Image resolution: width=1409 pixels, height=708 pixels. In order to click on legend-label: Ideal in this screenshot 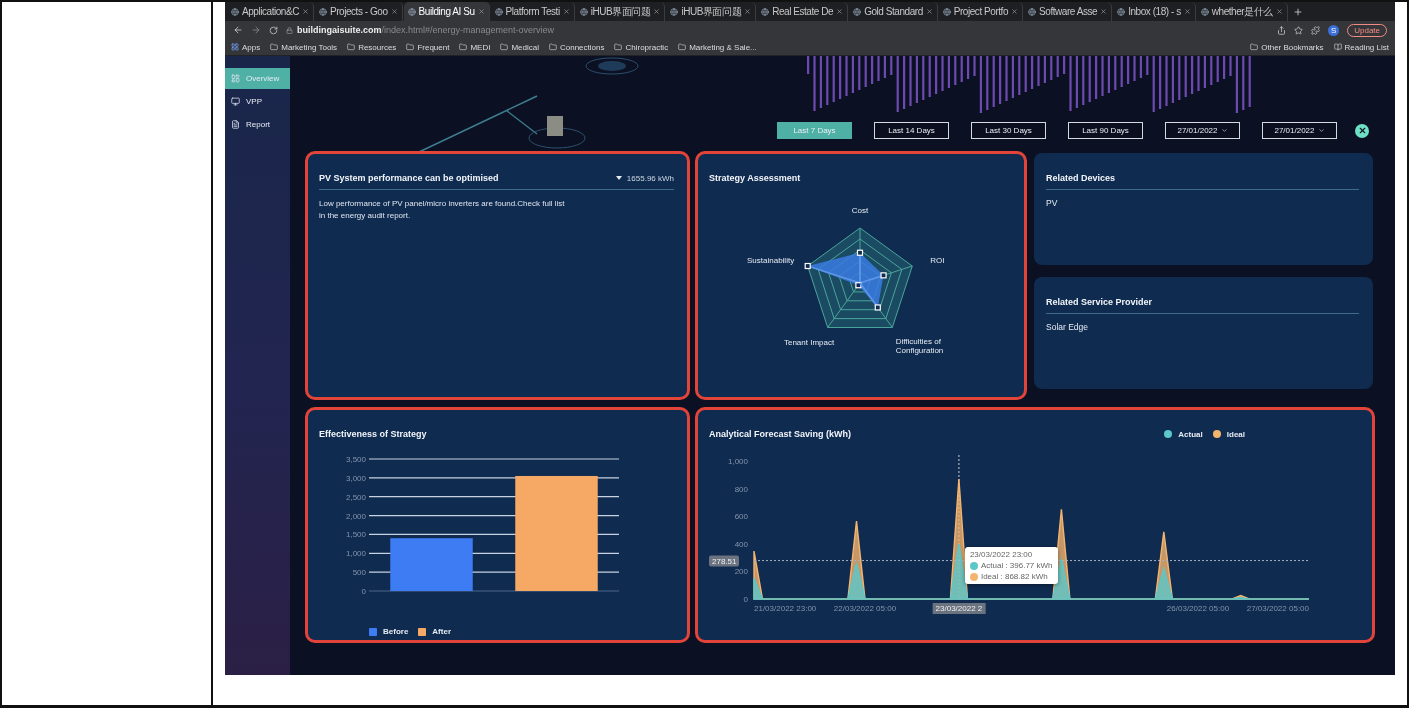, I will do `click(1235, 434)`.